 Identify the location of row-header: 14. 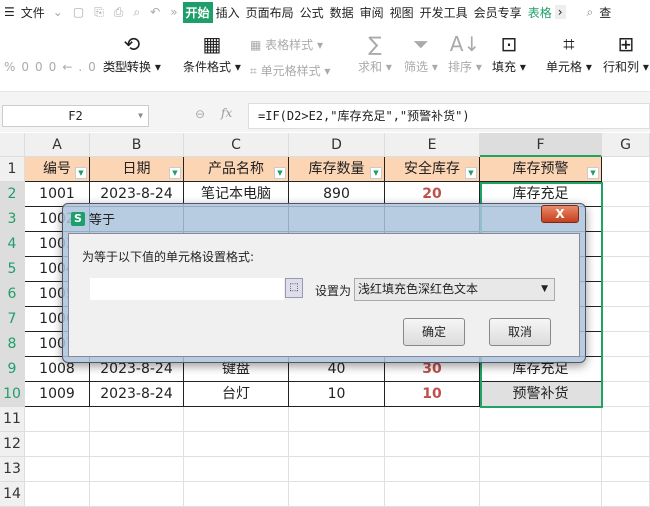
(12, 494).